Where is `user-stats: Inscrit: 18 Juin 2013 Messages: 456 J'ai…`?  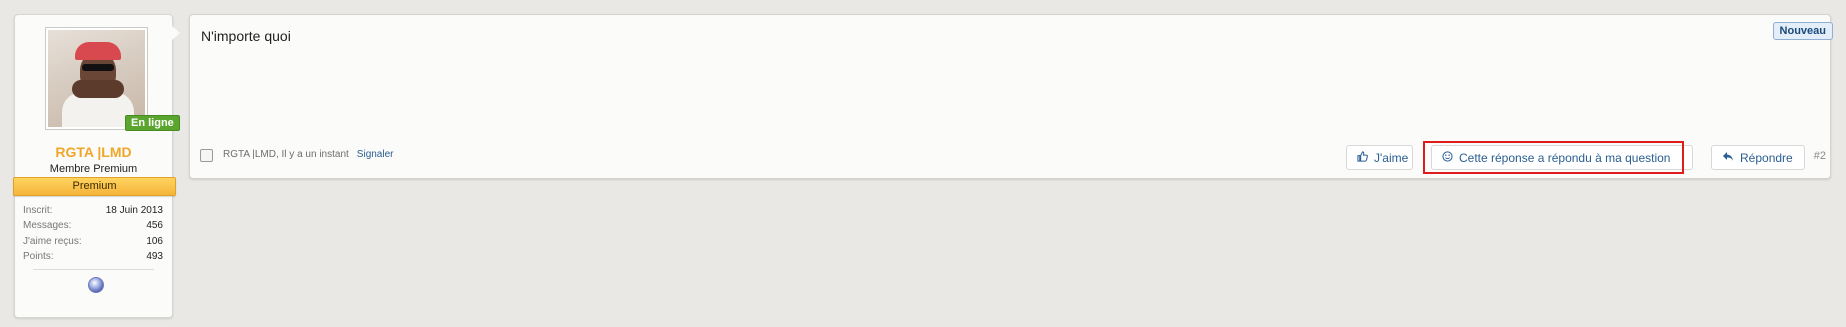 user-stats: Inscrit: 18 Juin 2013 Messages: 456 J'ai… is located at coordinates (93, 233).